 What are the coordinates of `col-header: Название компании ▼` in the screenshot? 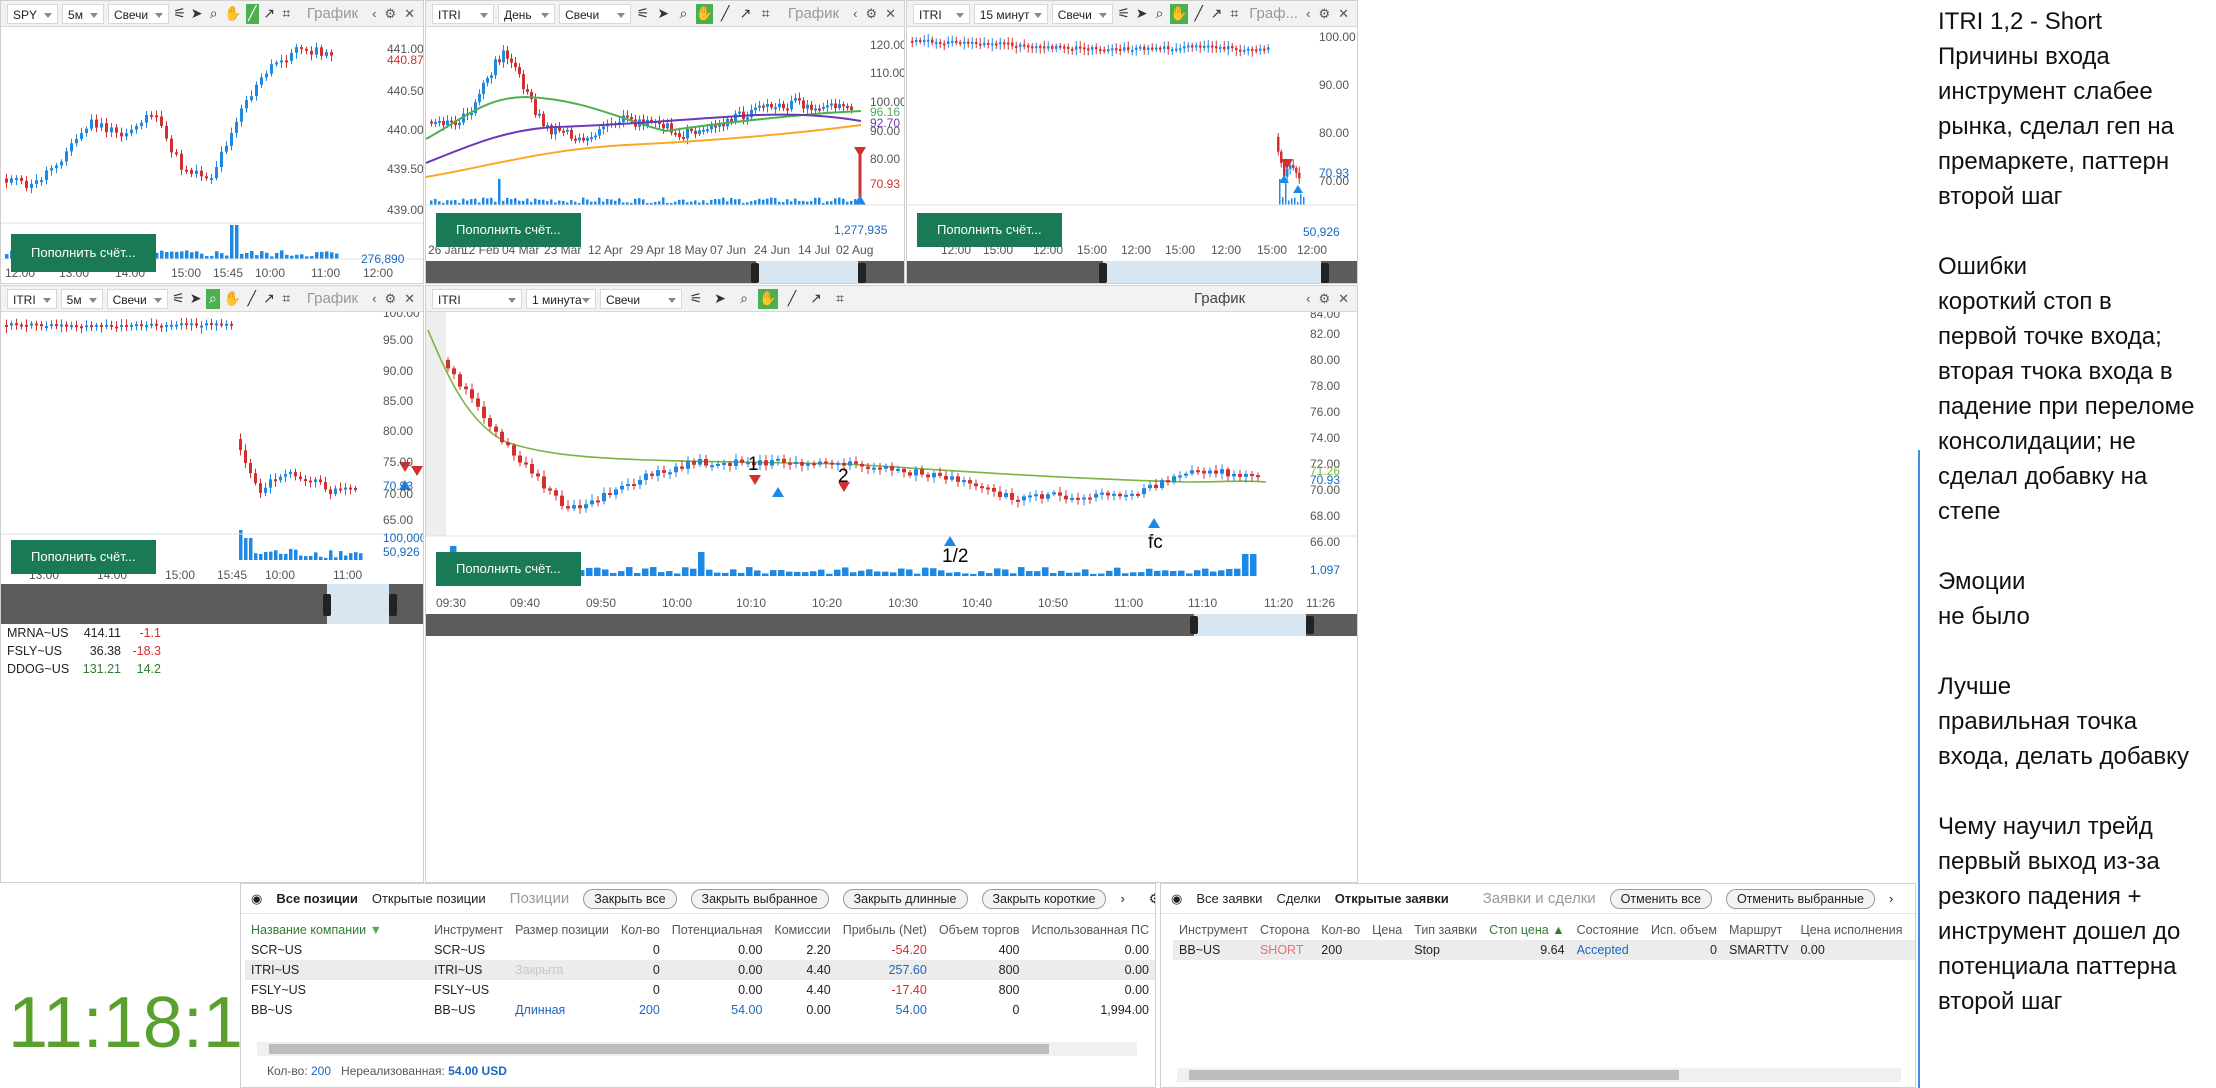 It's located at (336, 930).